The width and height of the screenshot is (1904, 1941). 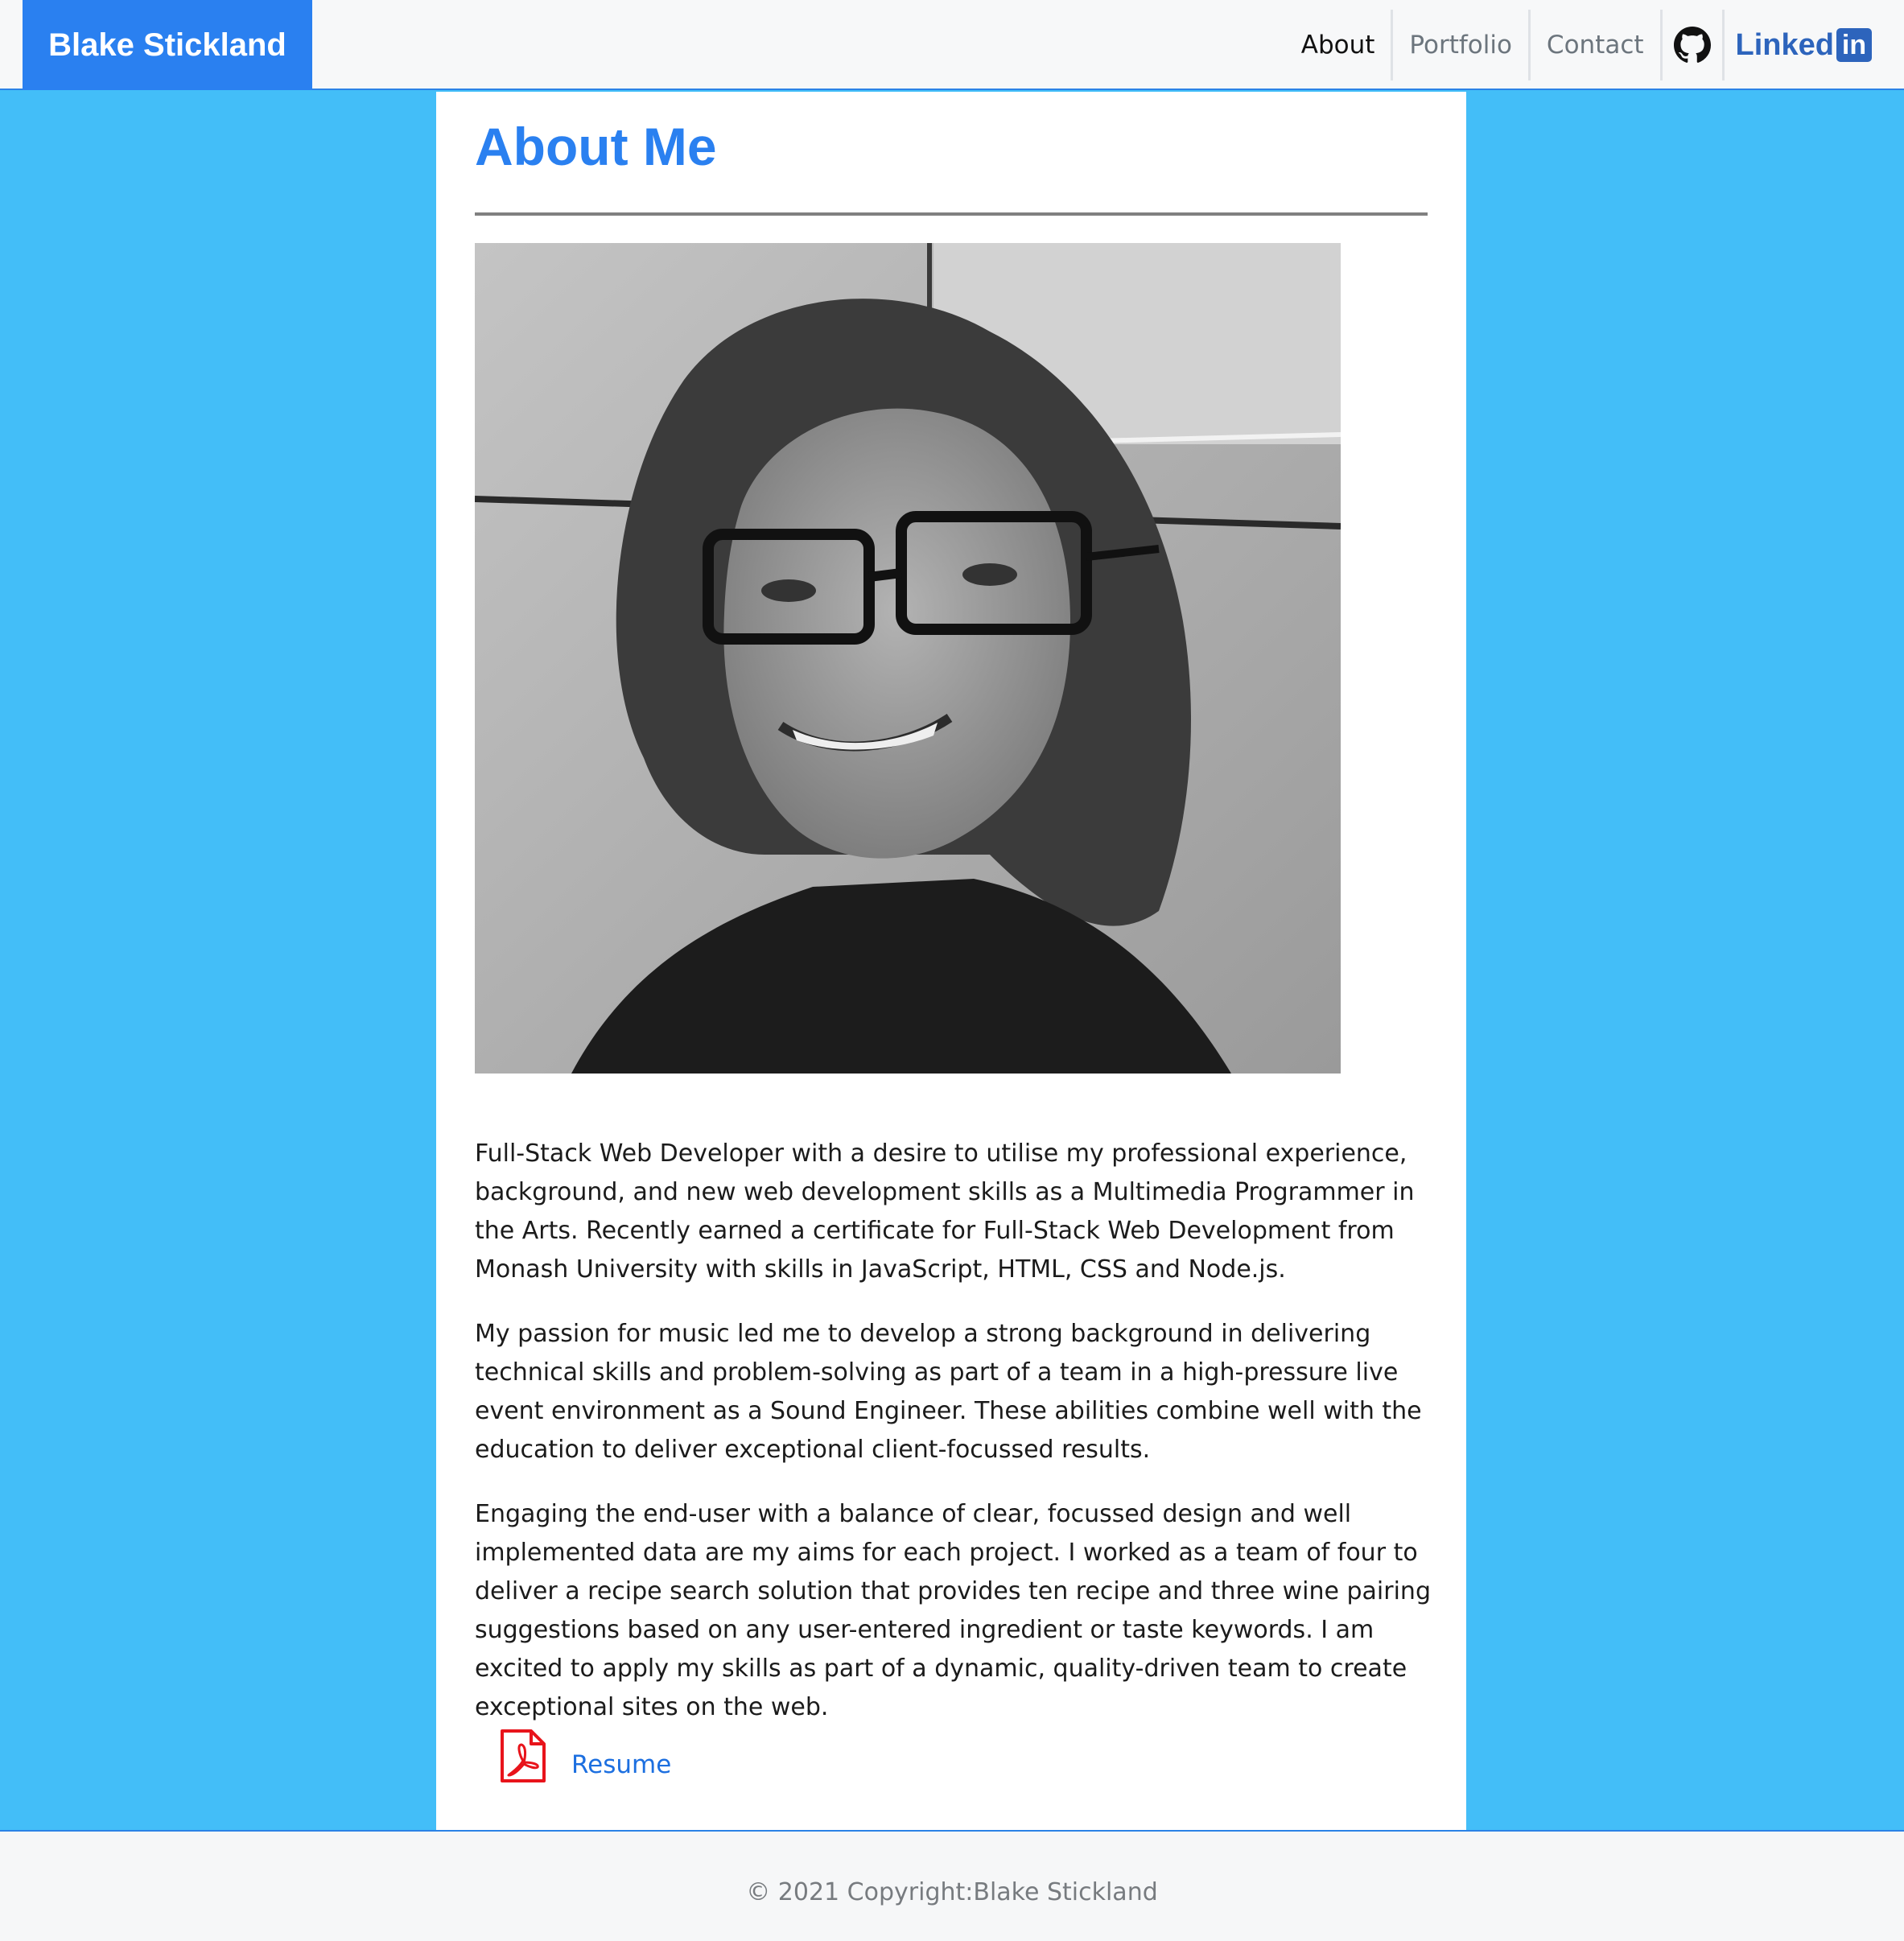 I want to click on linkedin-link: Linked in, so click(x=1798, y=45).